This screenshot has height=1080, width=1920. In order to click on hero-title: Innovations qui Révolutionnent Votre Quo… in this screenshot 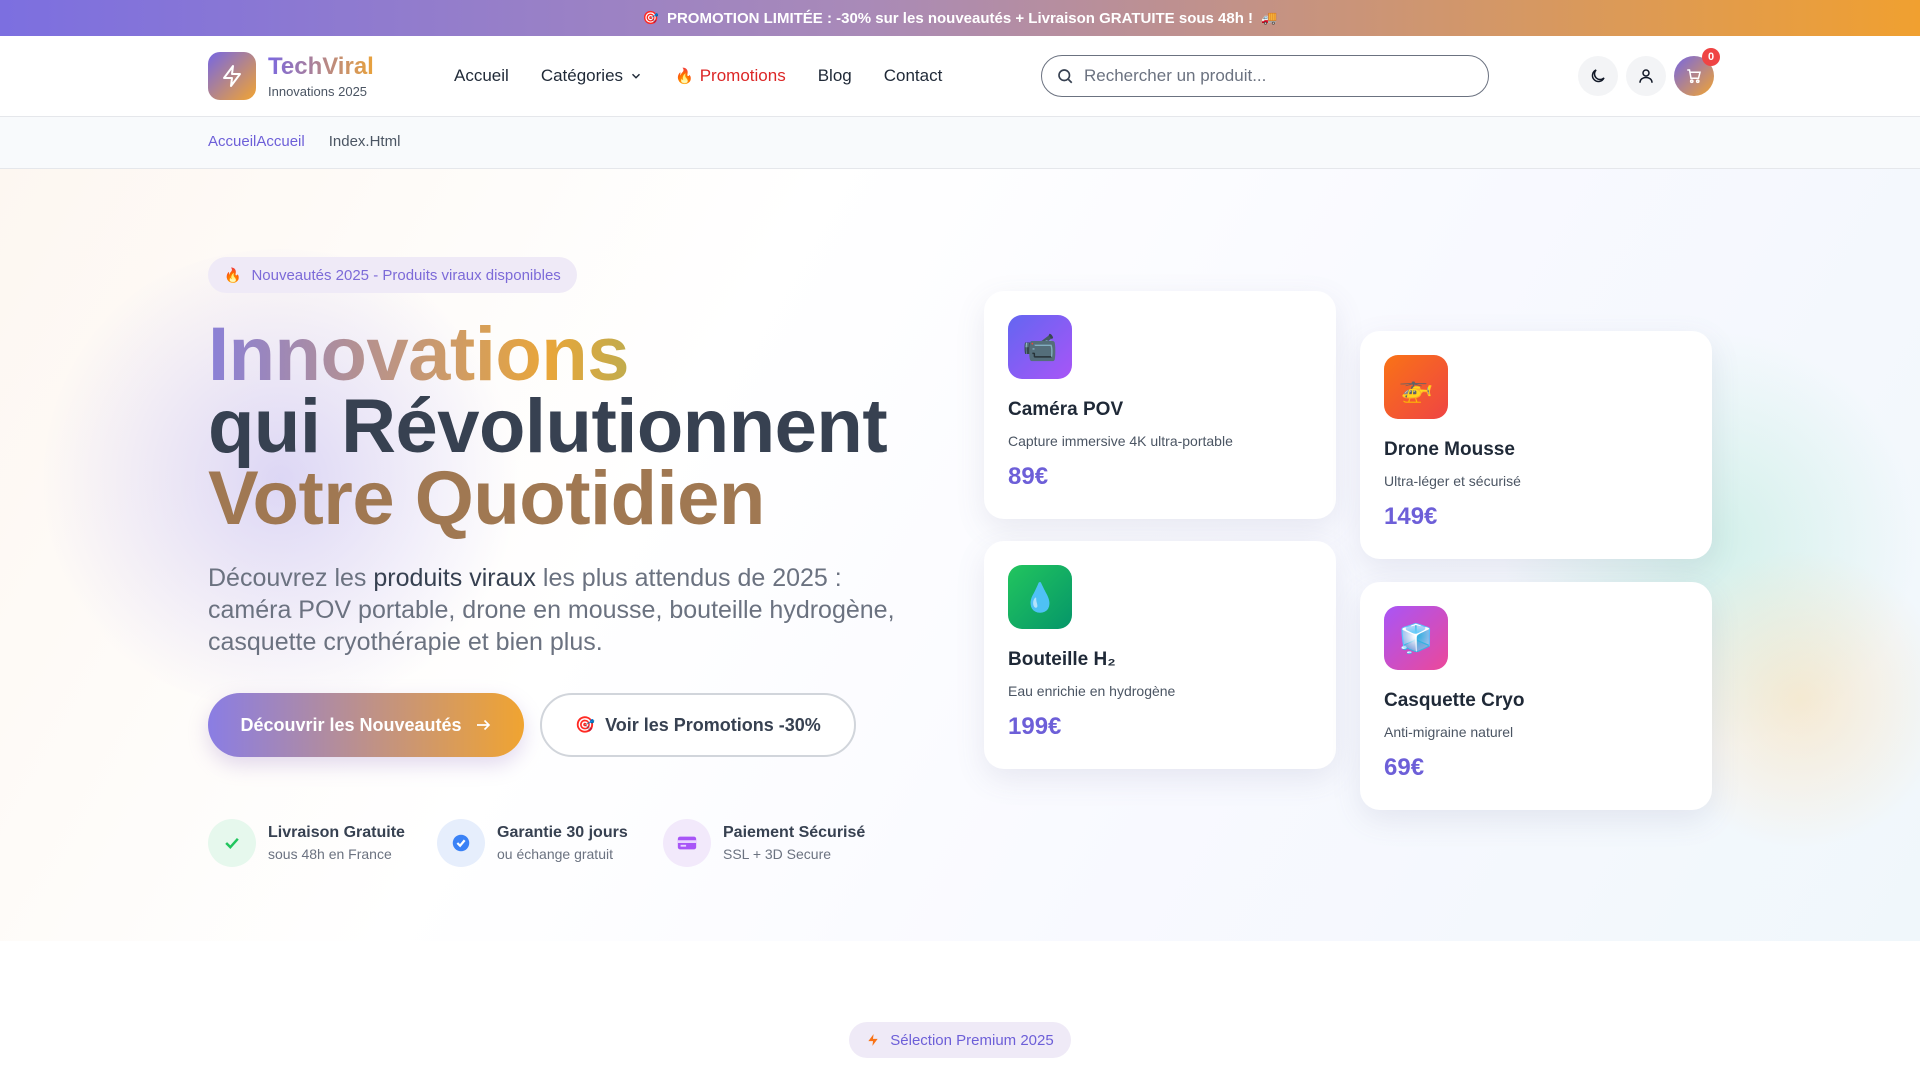, I will do `click(548, 429)`.